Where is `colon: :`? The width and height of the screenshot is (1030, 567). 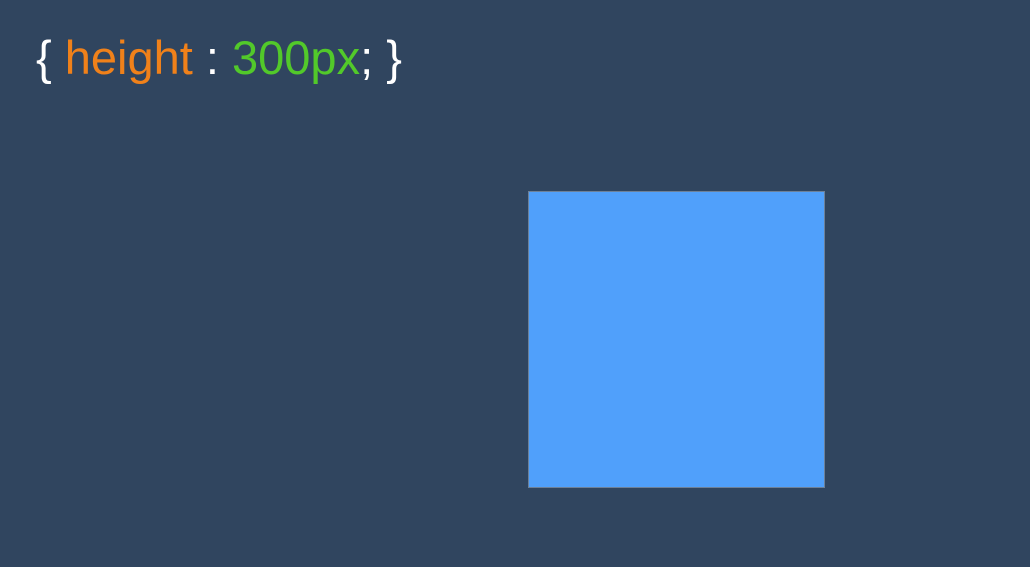 colon: : is located at coordinates (212, 57).